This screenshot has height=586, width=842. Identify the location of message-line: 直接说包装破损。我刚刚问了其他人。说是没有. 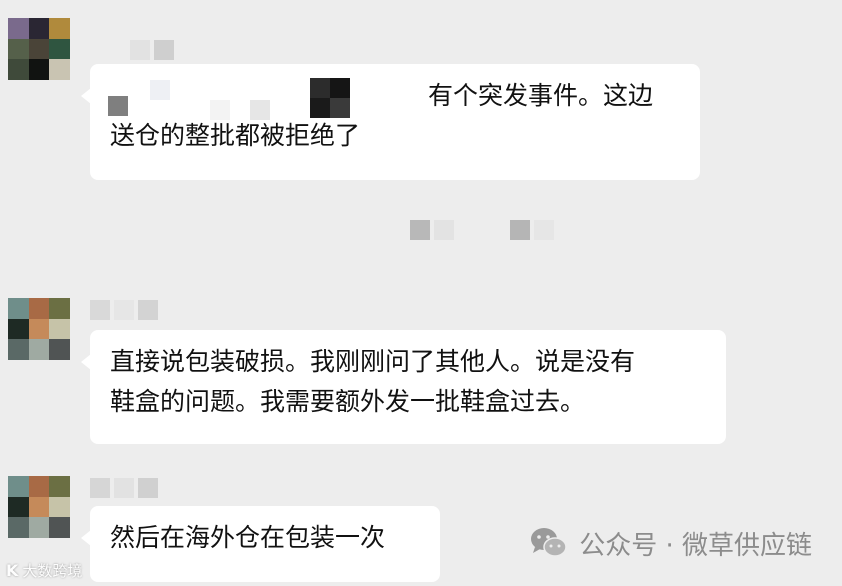
(373, 361).